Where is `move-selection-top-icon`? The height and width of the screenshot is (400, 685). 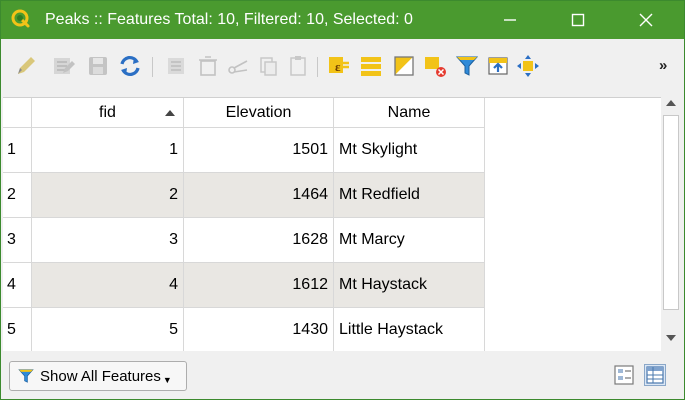
move-selection-top-icon is located at coordinates (498, 66).